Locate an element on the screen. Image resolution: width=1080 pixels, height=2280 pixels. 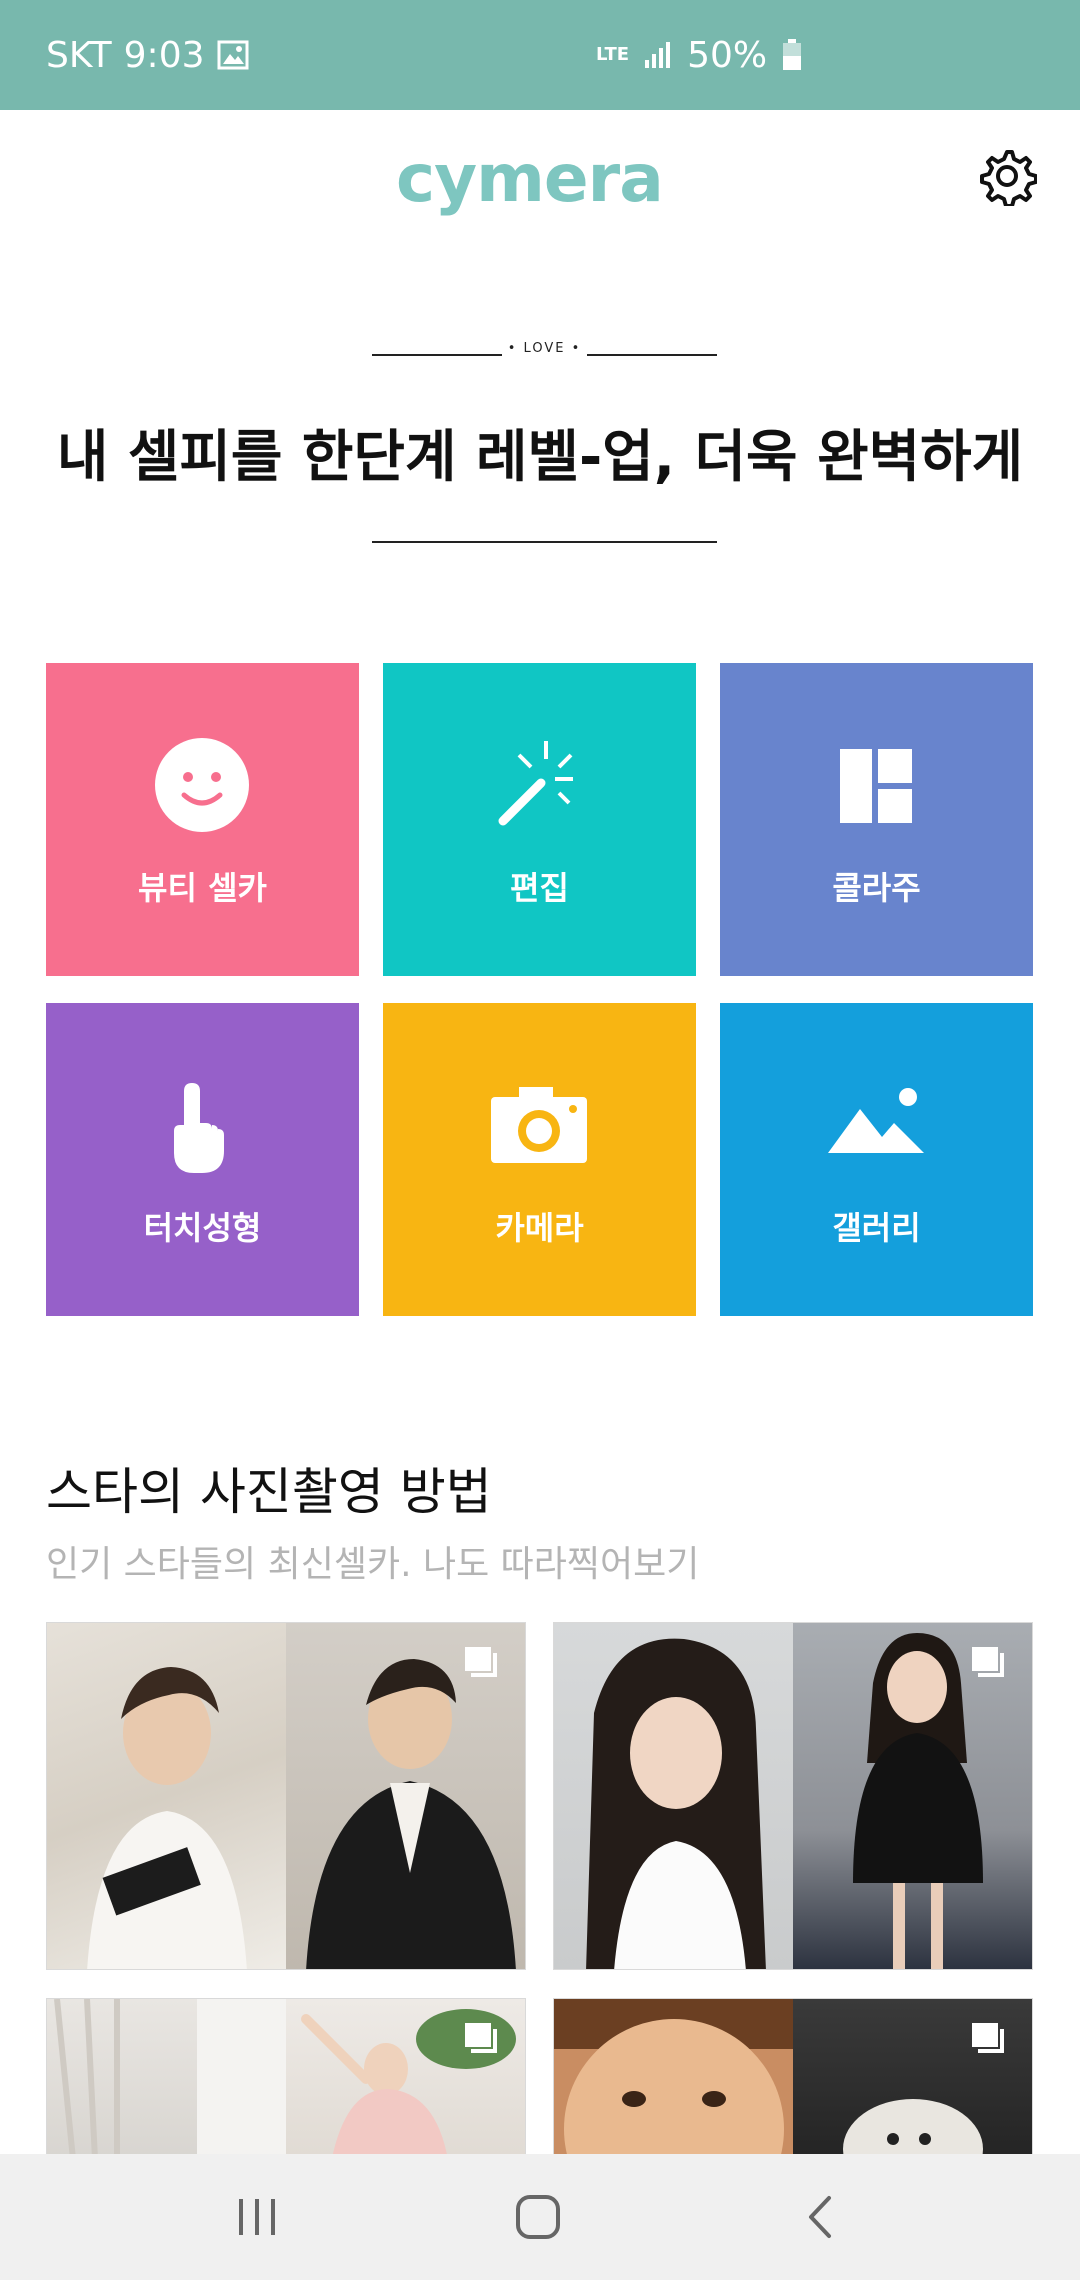
status-left: SKT 9:03 is located at coordinates (147, 55).